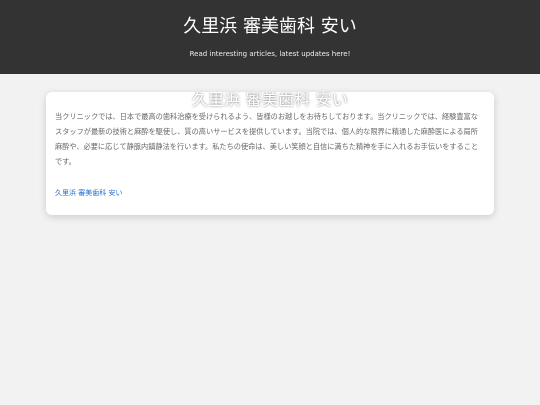 This screenshot has height=405, width=540. What do you see at coordinates (88, 193) in the screenshot?
I see `article-link: 久里浜 審美歯科 安い` at bounding box center [88, 193].